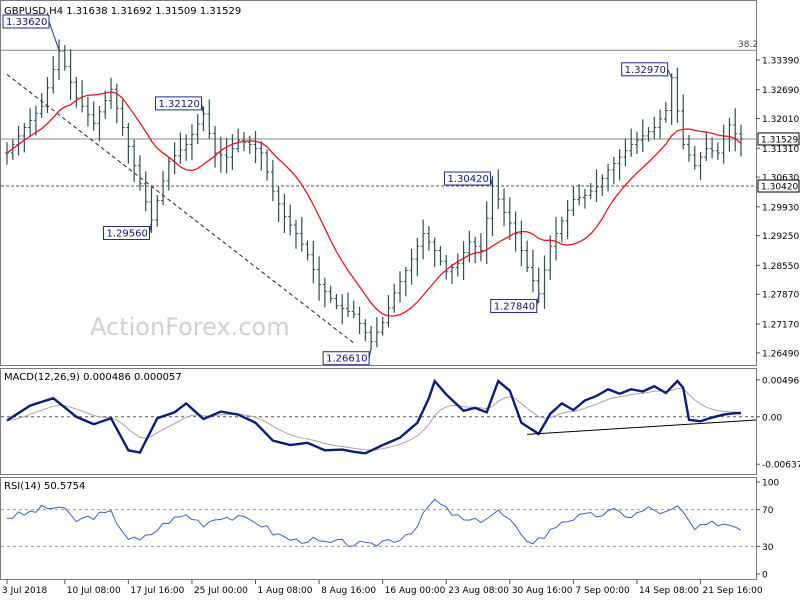 Image resolution: width=800 pixels, height=600 pixels. What do you see at coordinates (767, 530) in the screenshot?
I see `rsi-y-axis: 100 70 30 0` at bounding box center [767, 530].